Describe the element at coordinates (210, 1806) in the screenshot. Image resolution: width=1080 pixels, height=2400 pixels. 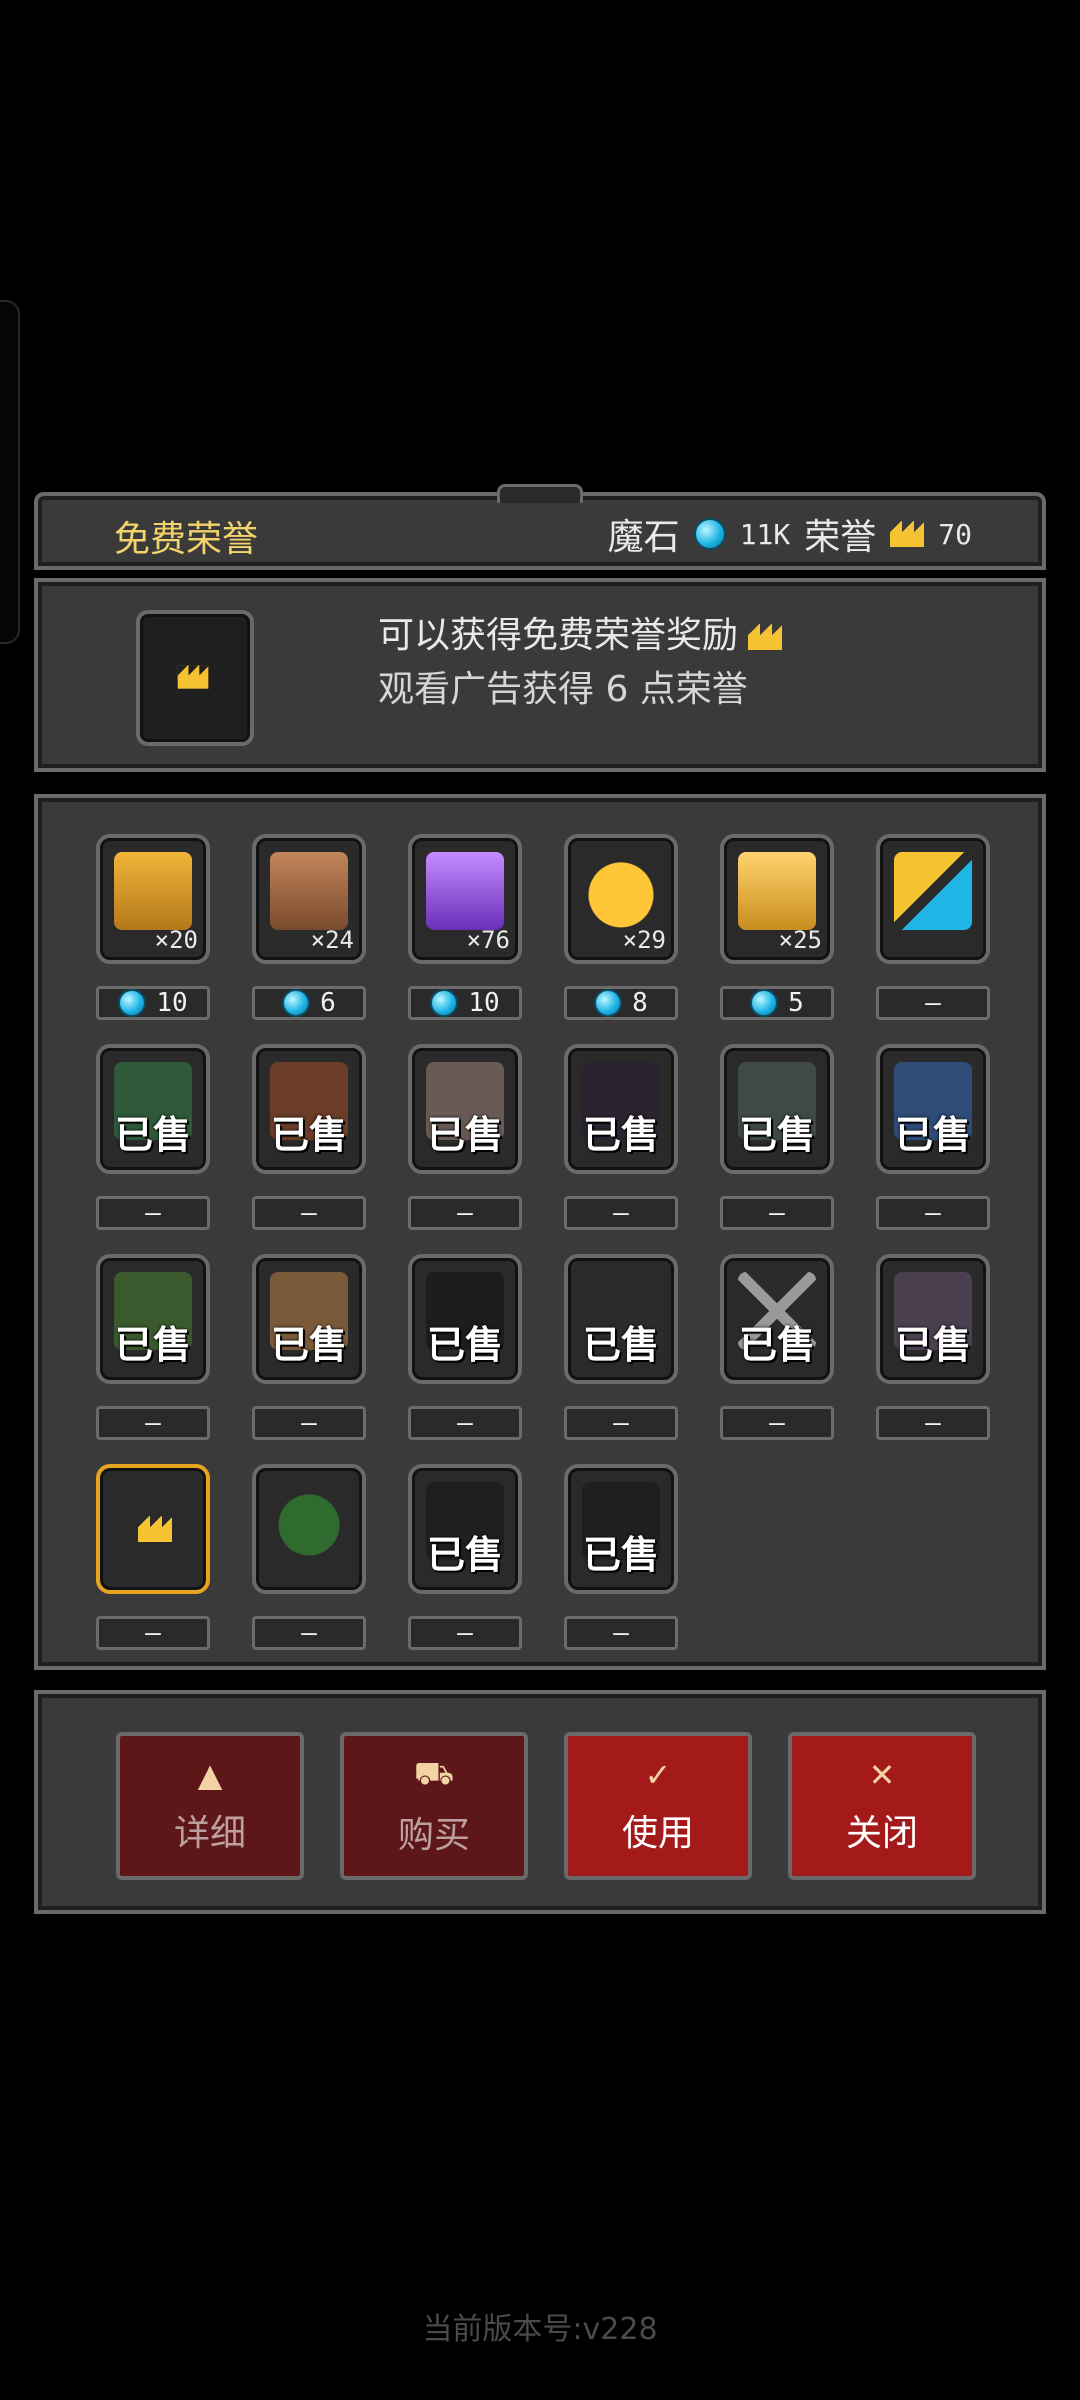
I see `details-button: ▲ 详细` at that location.